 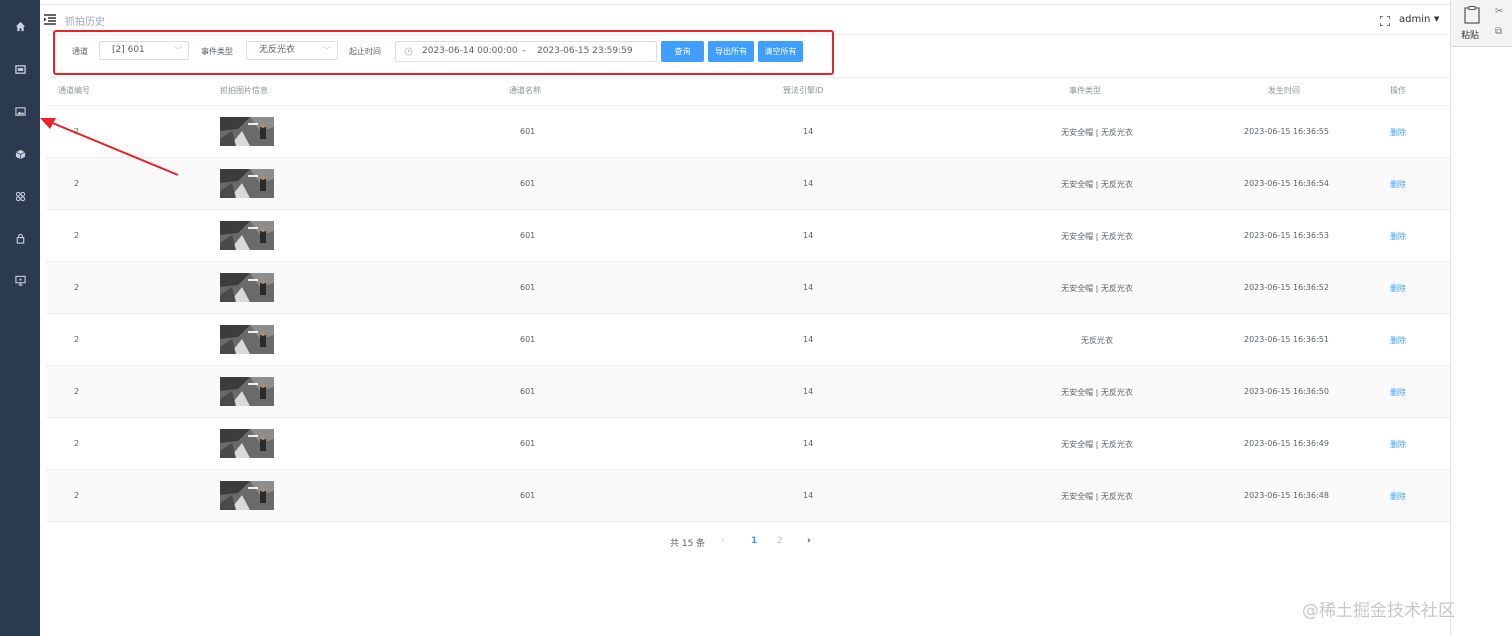 I want to click on table-row: 2 601 14 无安全帽 | 无反光衣 2023-06-15 16:36:48 删除, so click(x=748, y=496).